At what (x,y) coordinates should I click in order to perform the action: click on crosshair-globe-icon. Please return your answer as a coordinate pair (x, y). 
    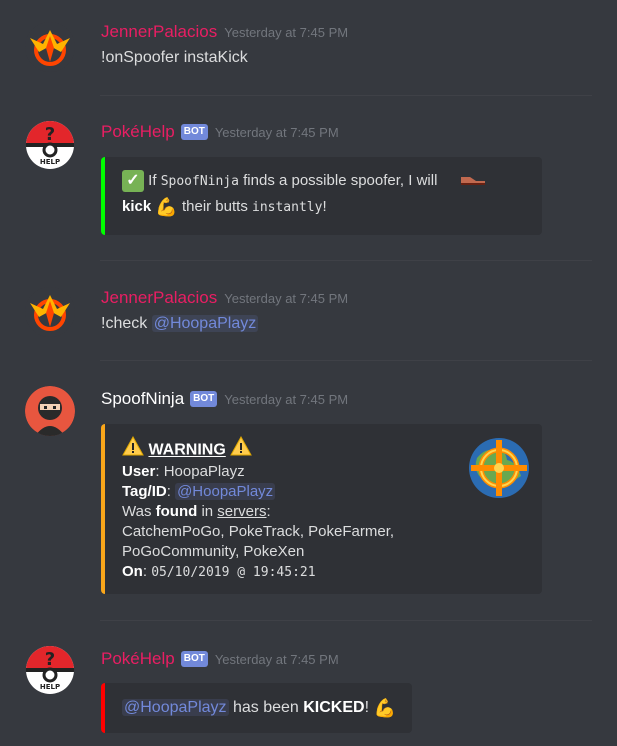
    Looking at the image, I should click on (499, 468).